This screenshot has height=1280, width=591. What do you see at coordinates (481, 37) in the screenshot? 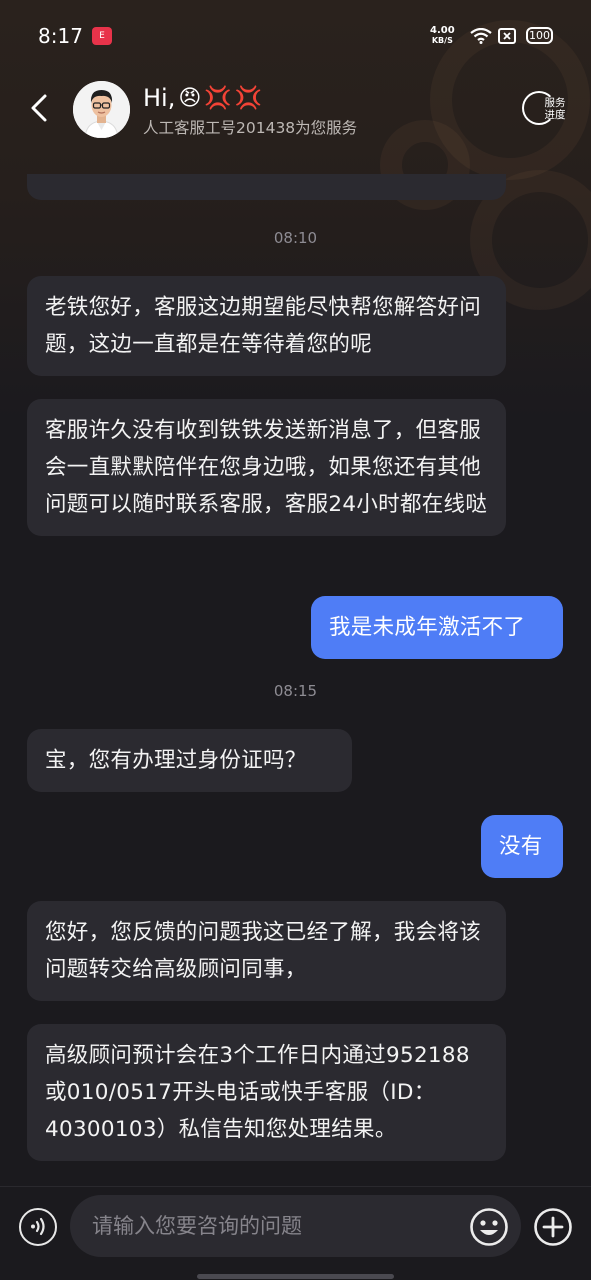
I see `wifi-icon` at bounding box center [481, 37].